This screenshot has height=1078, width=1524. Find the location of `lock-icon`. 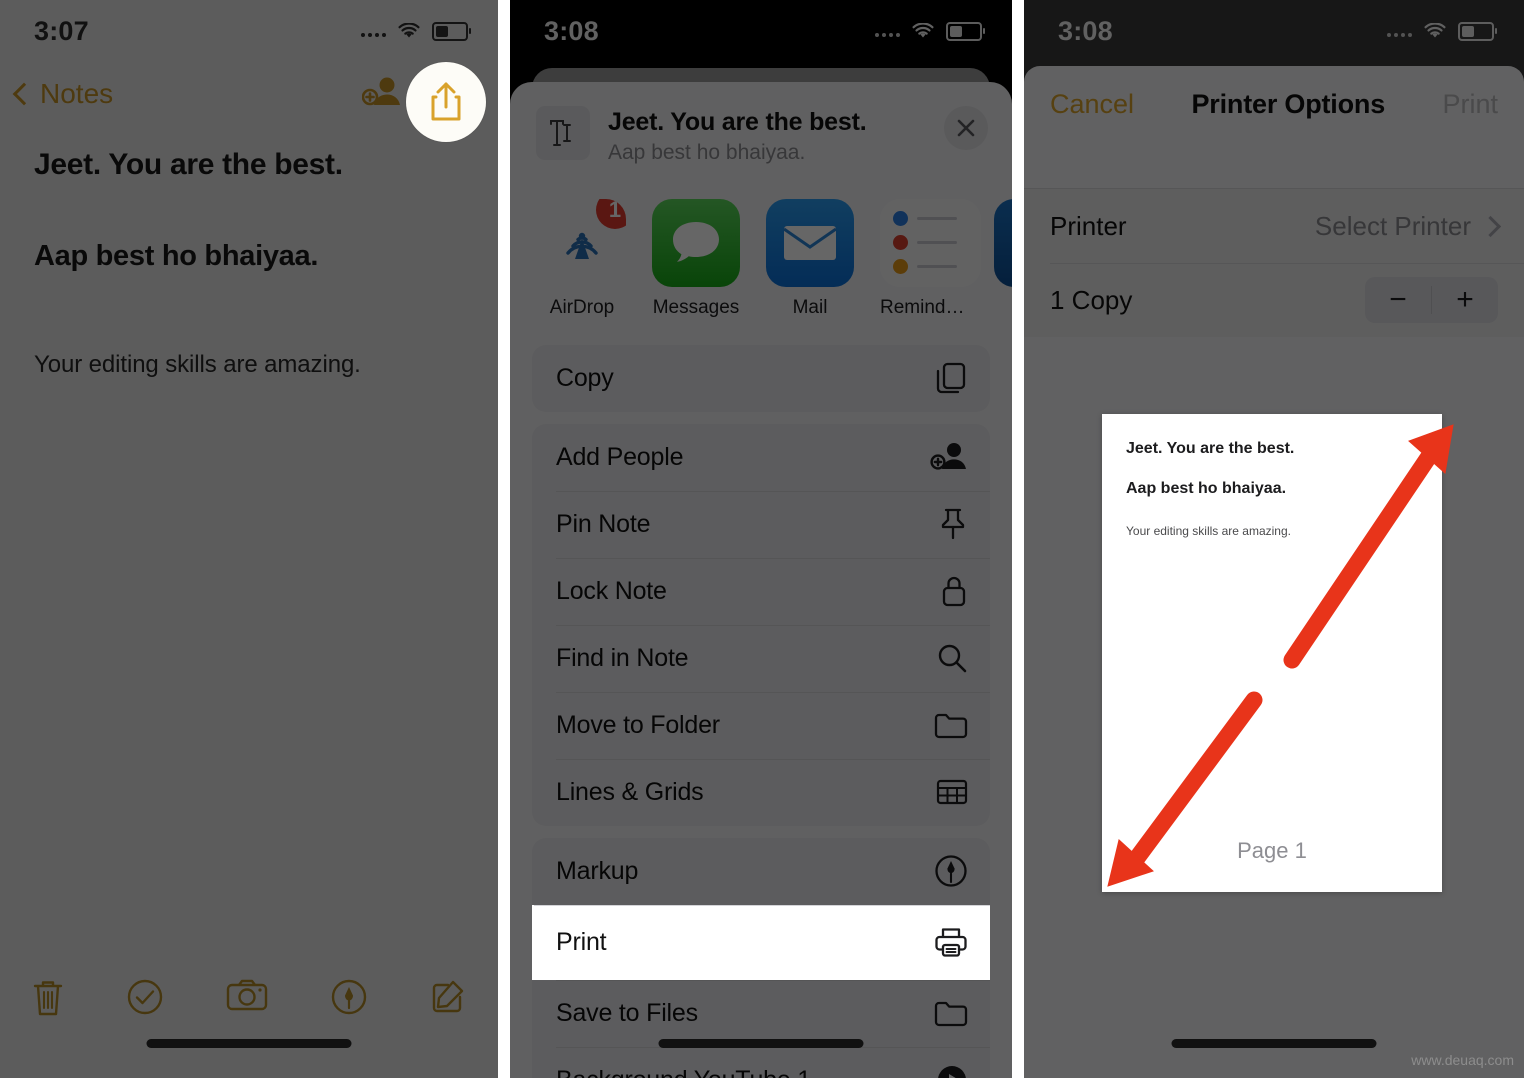

lock-icon is located at coordinates (954, 591).